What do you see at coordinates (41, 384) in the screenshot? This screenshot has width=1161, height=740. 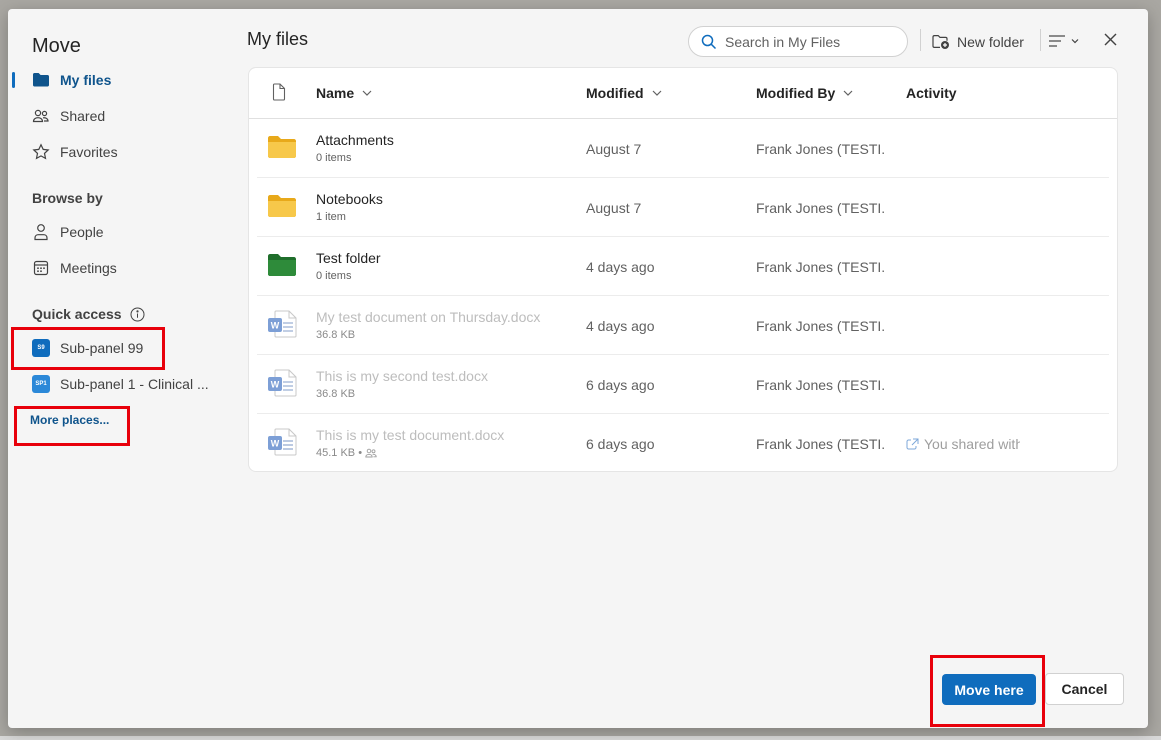 I see `site-badge-icon: SP1` at bounding box center [41, 384].